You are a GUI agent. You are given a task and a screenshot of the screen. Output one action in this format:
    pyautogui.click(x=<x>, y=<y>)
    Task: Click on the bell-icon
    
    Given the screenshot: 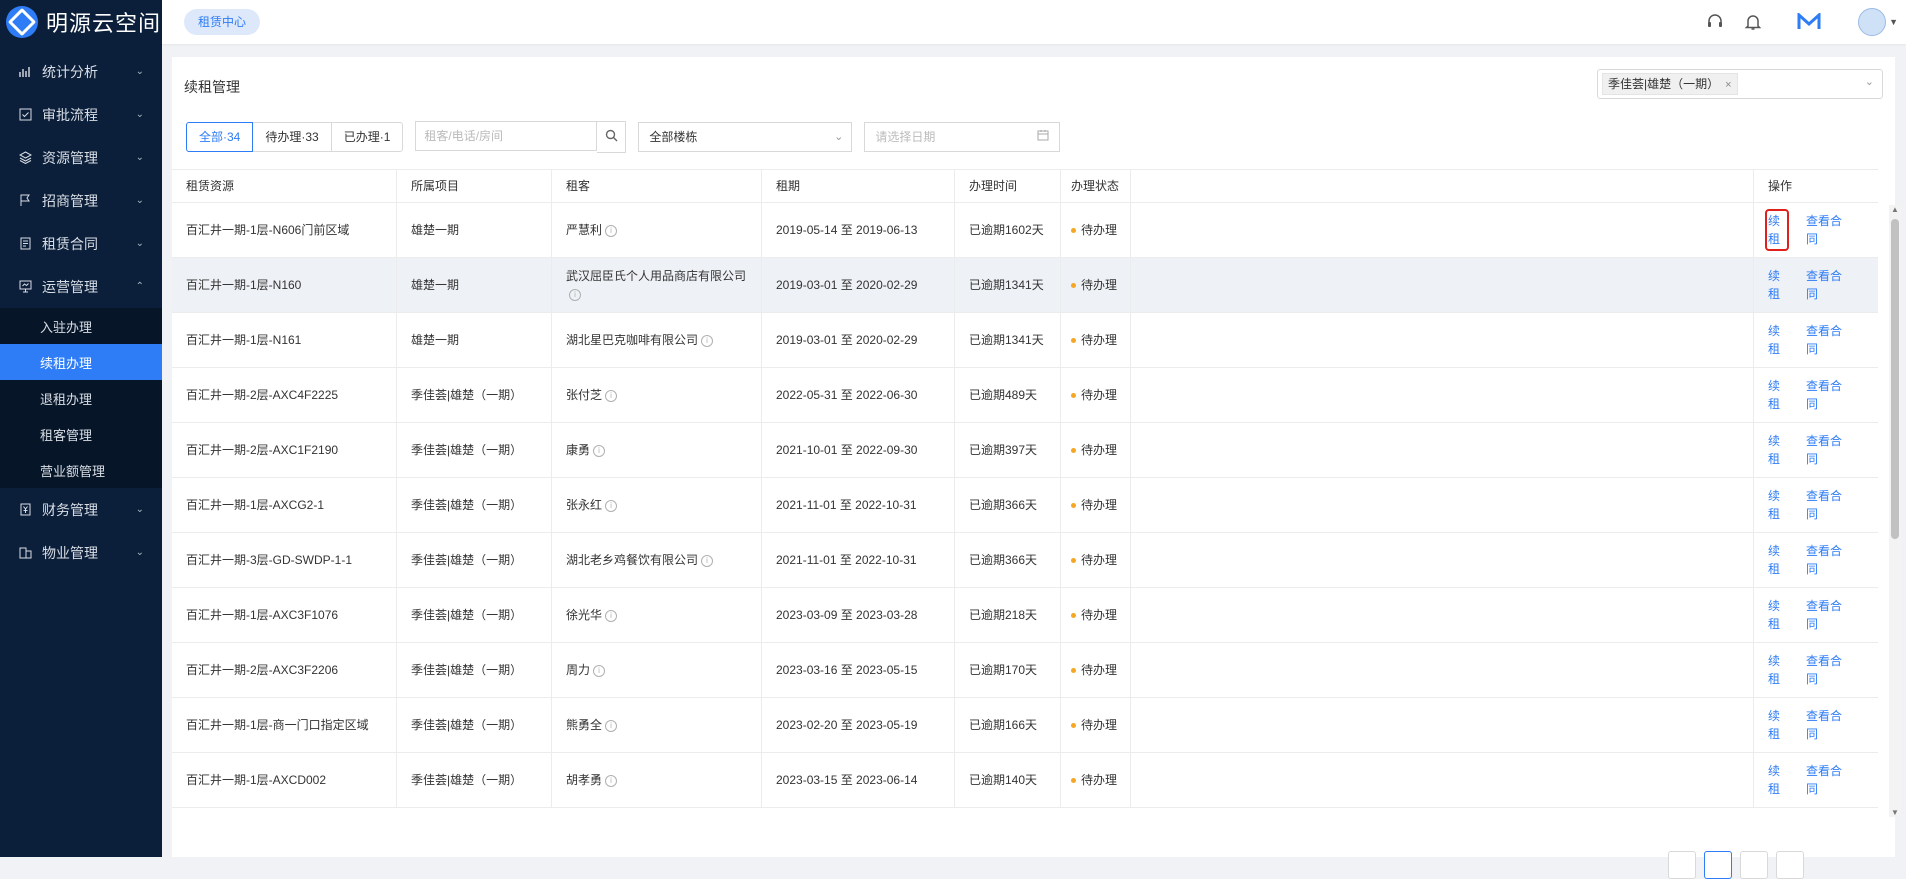 What is the action you would take?
    pyautogui.click(x=1753, y=22)
    